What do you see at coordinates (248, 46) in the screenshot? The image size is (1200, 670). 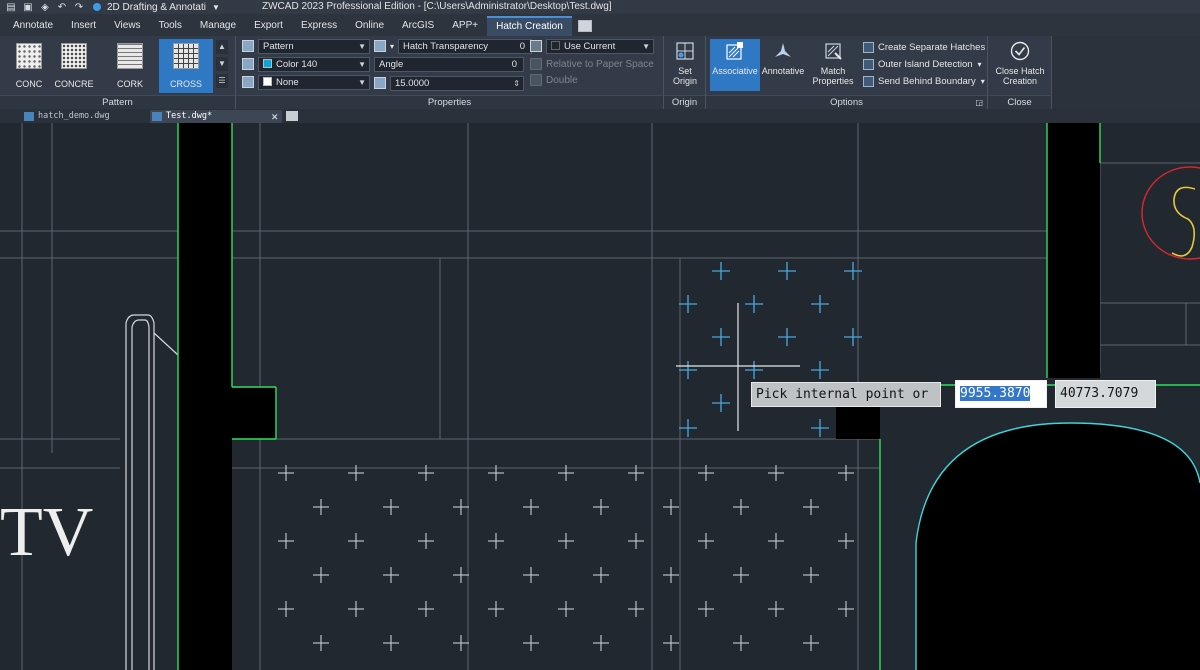 I see `hatch-type-icon` at bounding box center [248, 46].